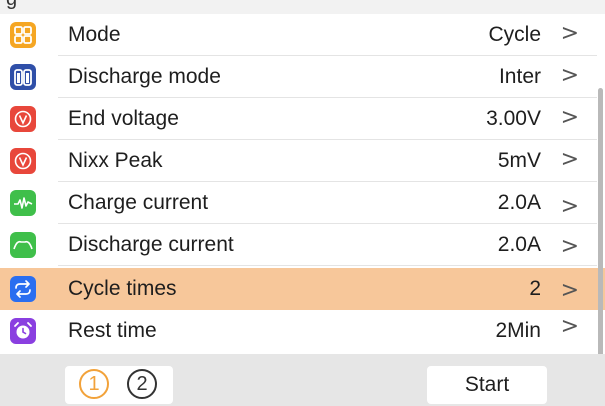 Image resolution: width=605 pixels, height=406 pixels. Describe the element at coordinates (302, 161) in the screenshot. I see `row-nixx-peak: Nixx Peak 5mV >` at that location.